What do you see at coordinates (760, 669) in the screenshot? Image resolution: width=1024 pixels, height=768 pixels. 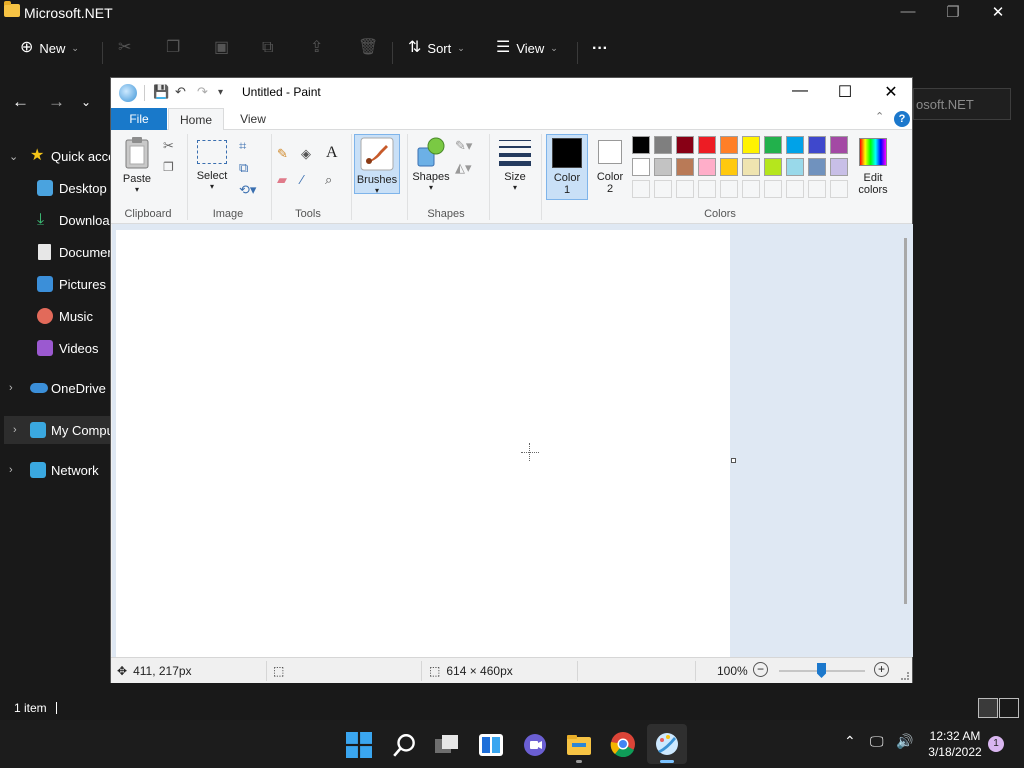 I see `zoom-out-button: −` at bounding box center [760, 669].